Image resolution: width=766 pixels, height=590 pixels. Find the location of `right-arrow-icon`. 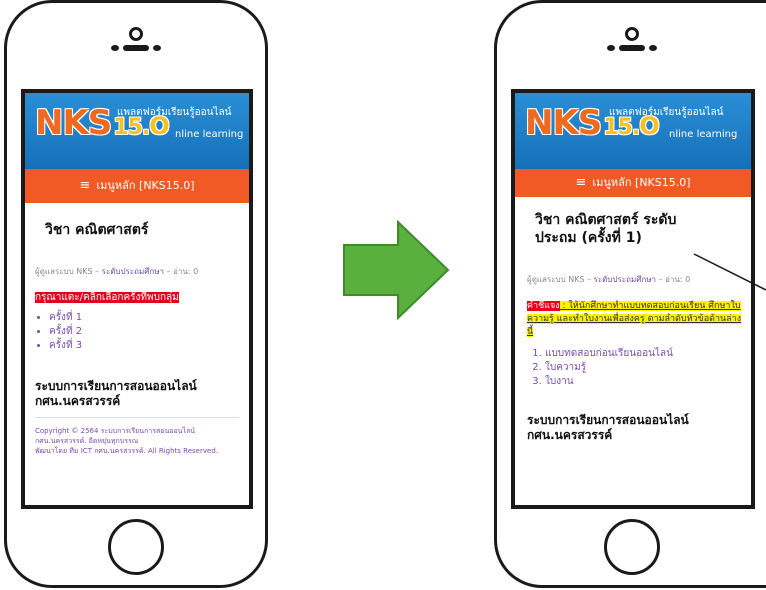

right-arrow-icon is located at coordinates (396, 270).